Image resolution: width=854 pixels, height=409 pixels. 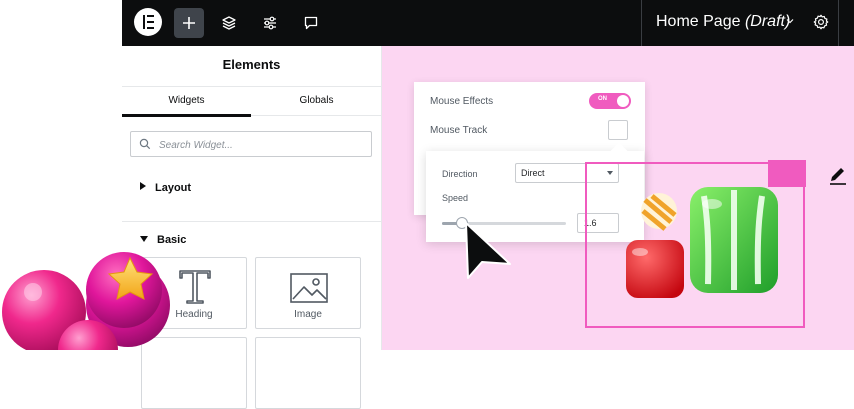 What do you see at coordinates (459, 130) in the screenshot?
I see `mouse-track-label: Mouse Track` at bounding box center [459, 130].